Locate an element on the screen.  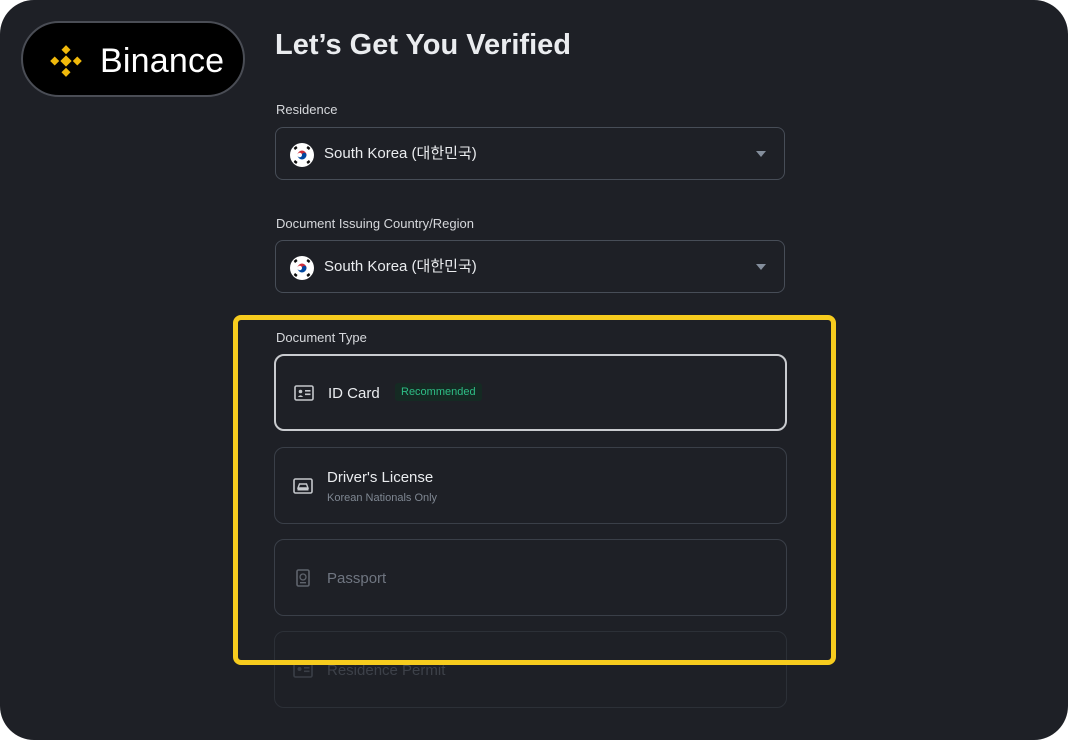
passport-label: Passport is located at coordinates (357, 578).